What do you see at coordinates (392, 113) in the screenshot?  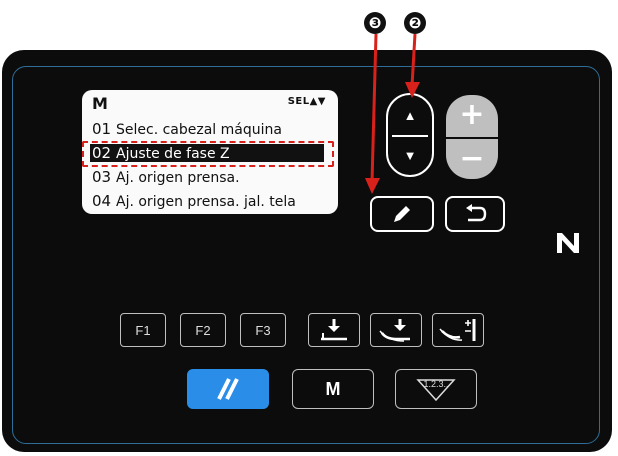 I see `callout-arrows` at bounding box center [392, 113].